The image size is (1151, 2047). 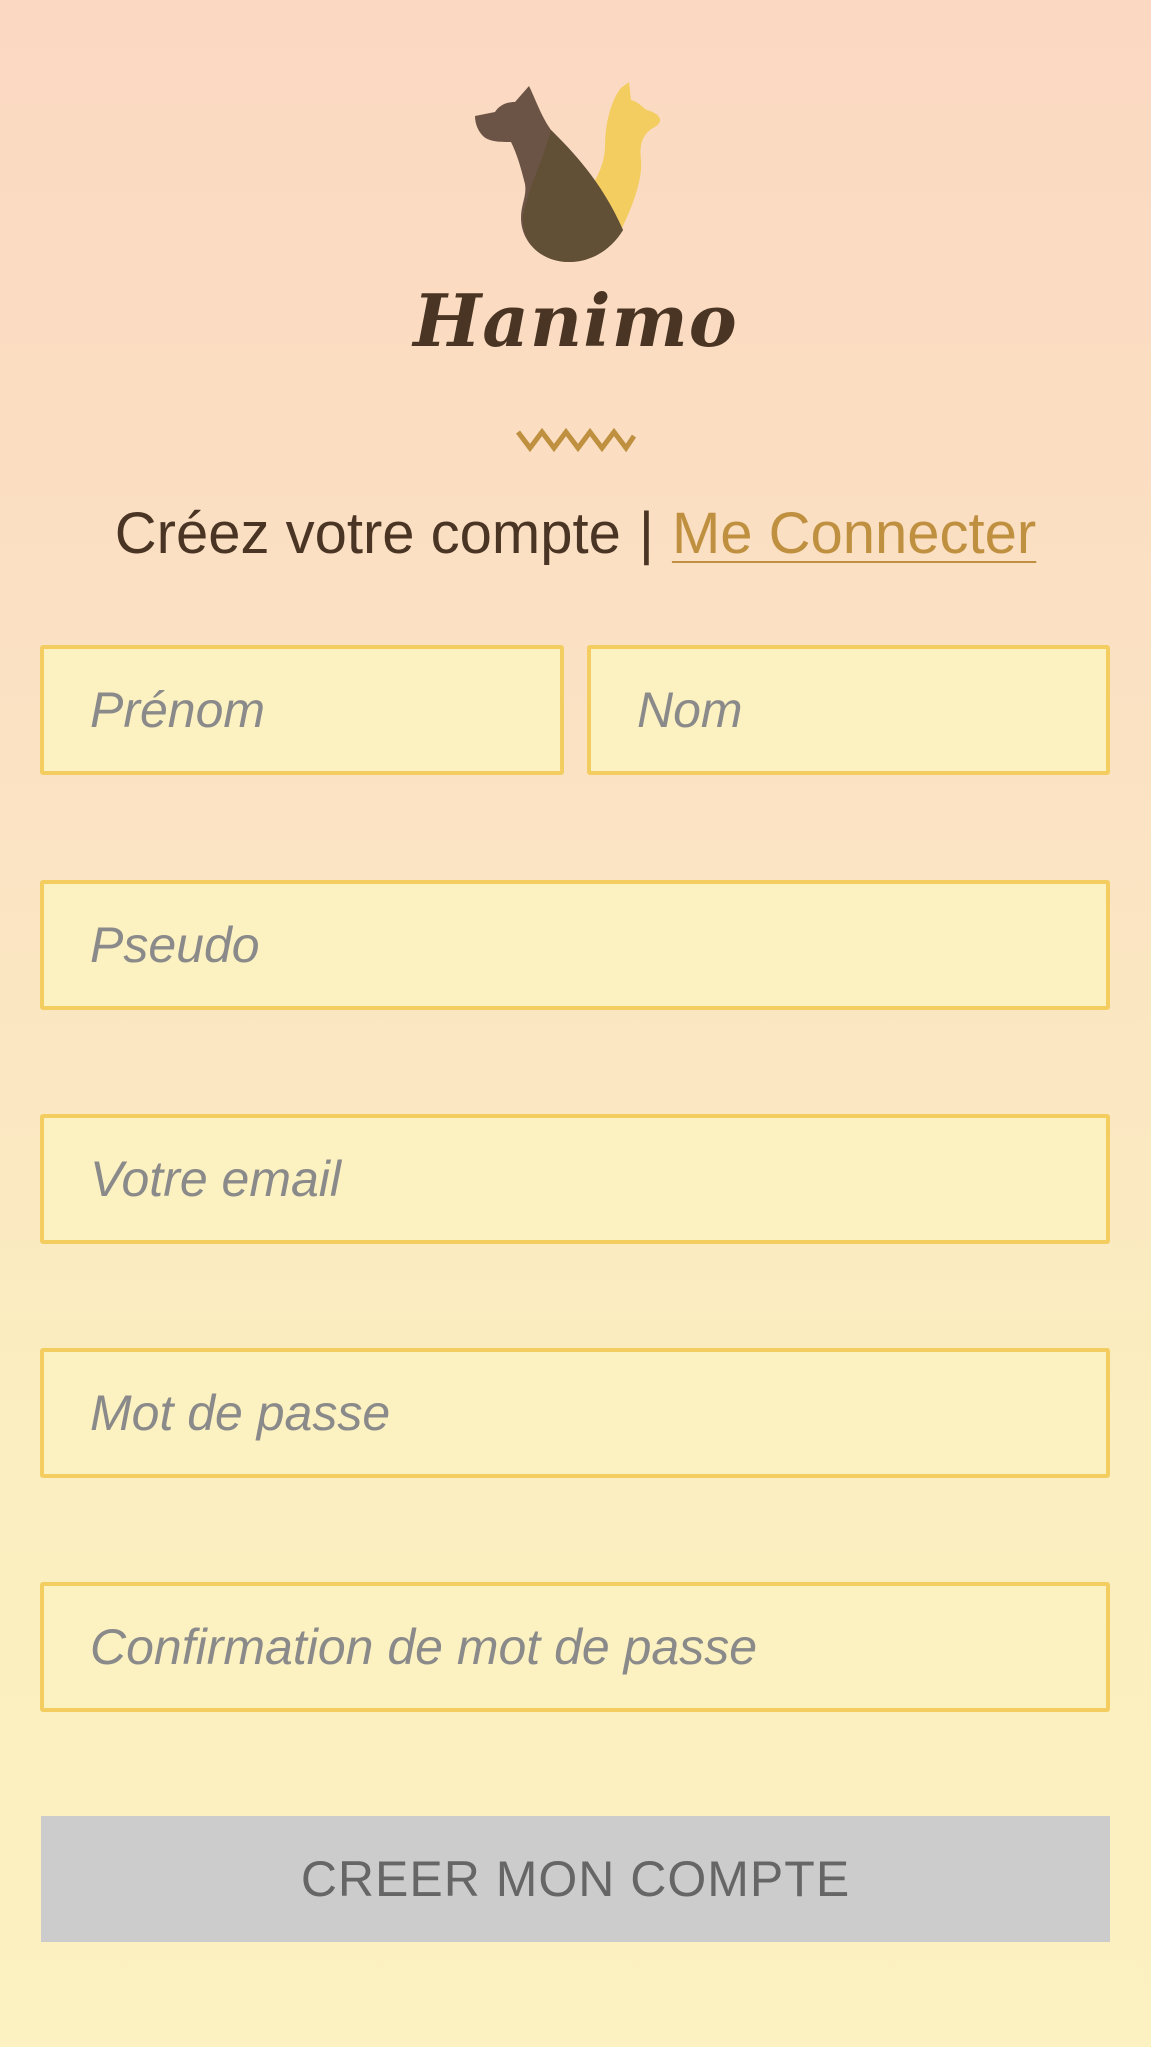 What do you see at coordinates (302, 710) in the screenshot?
I see `first-name-input` at bounding box center [302, 710].